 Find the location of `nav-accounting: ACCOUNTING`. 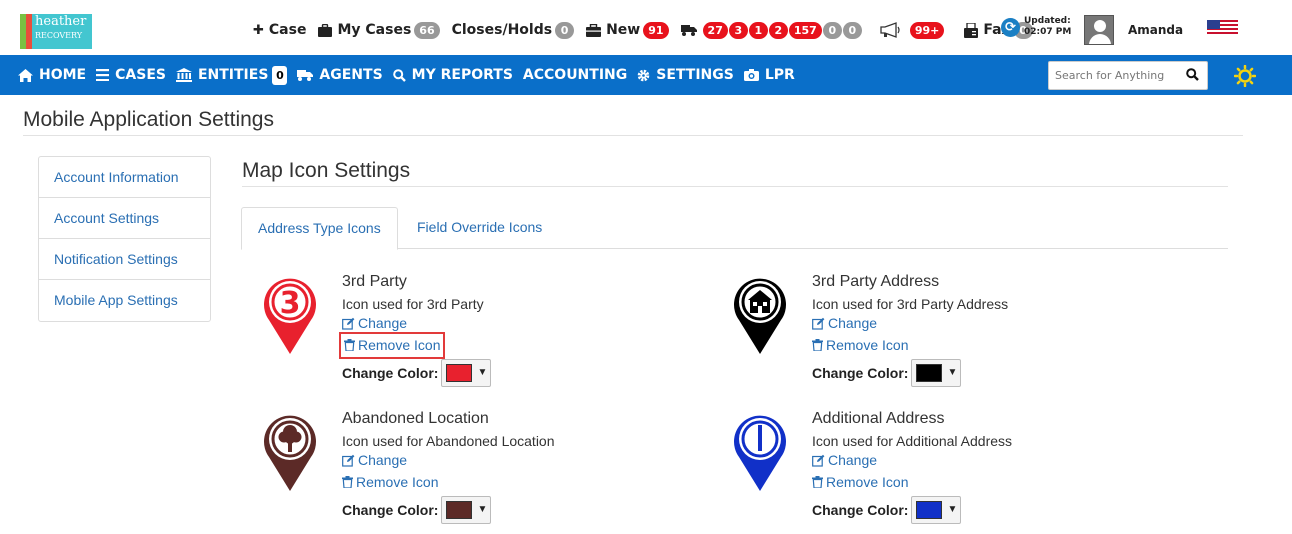

nav-accounting: ACCOUNTING is located at coordinates (575, 75).